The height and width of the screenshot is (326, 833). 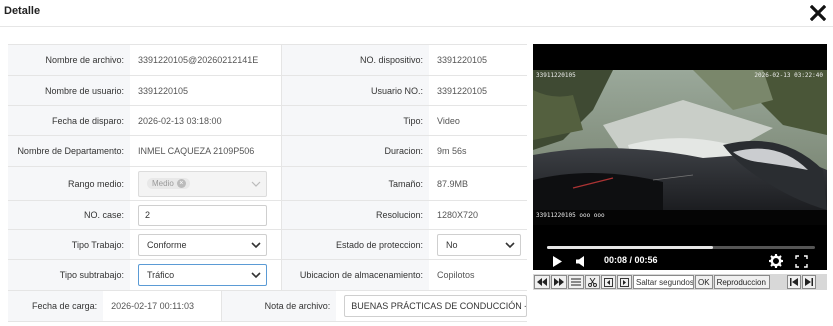 I want to click on video-progress-bar, so click(x=681, y=247).